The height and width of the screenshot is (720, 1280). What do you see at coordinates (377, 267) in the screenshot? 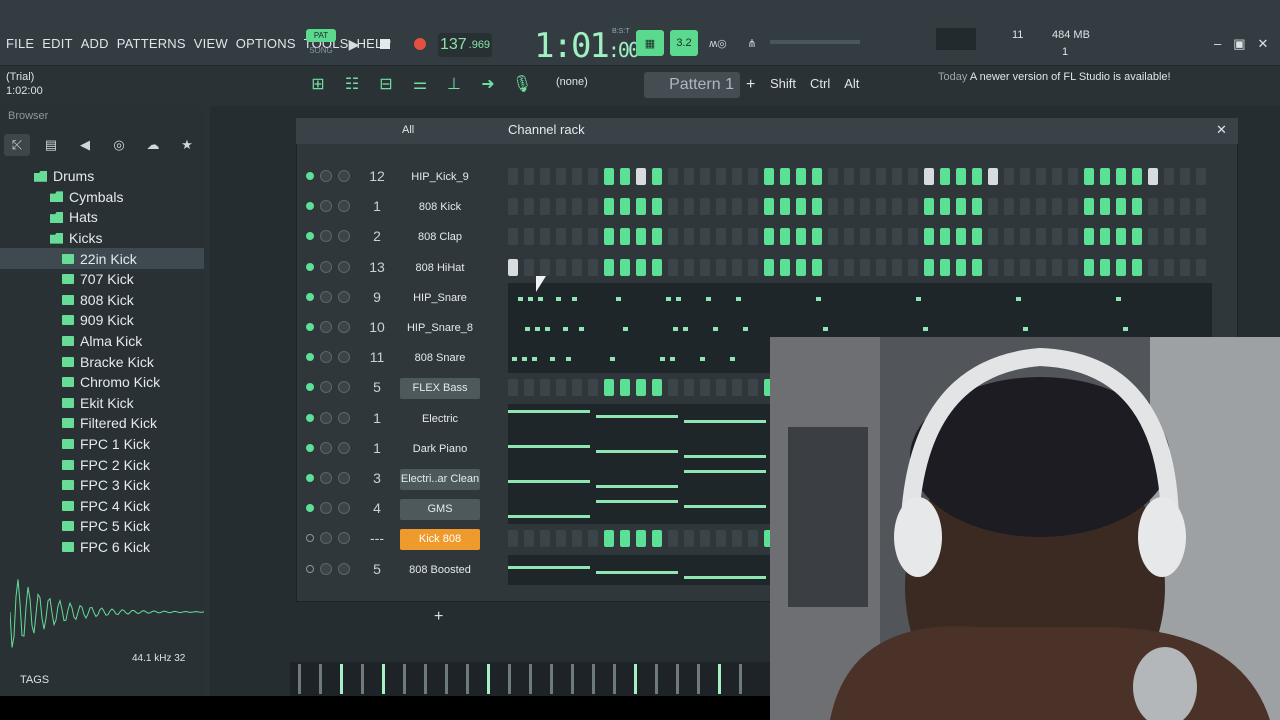
I see `channel-mixer-track: 13` at bounding box center [377, 267].